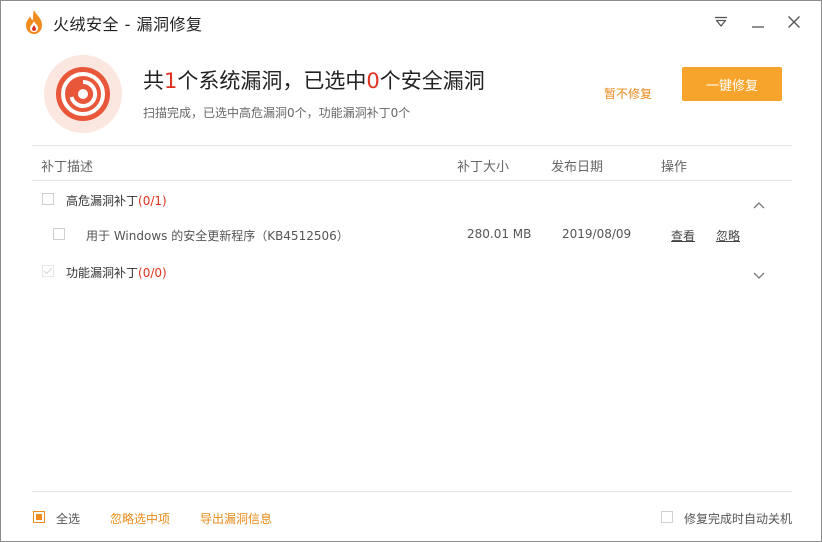 This screenshot has width=822, height=542. I want to click on summary-title-prefix: 共, so click(153, 81).